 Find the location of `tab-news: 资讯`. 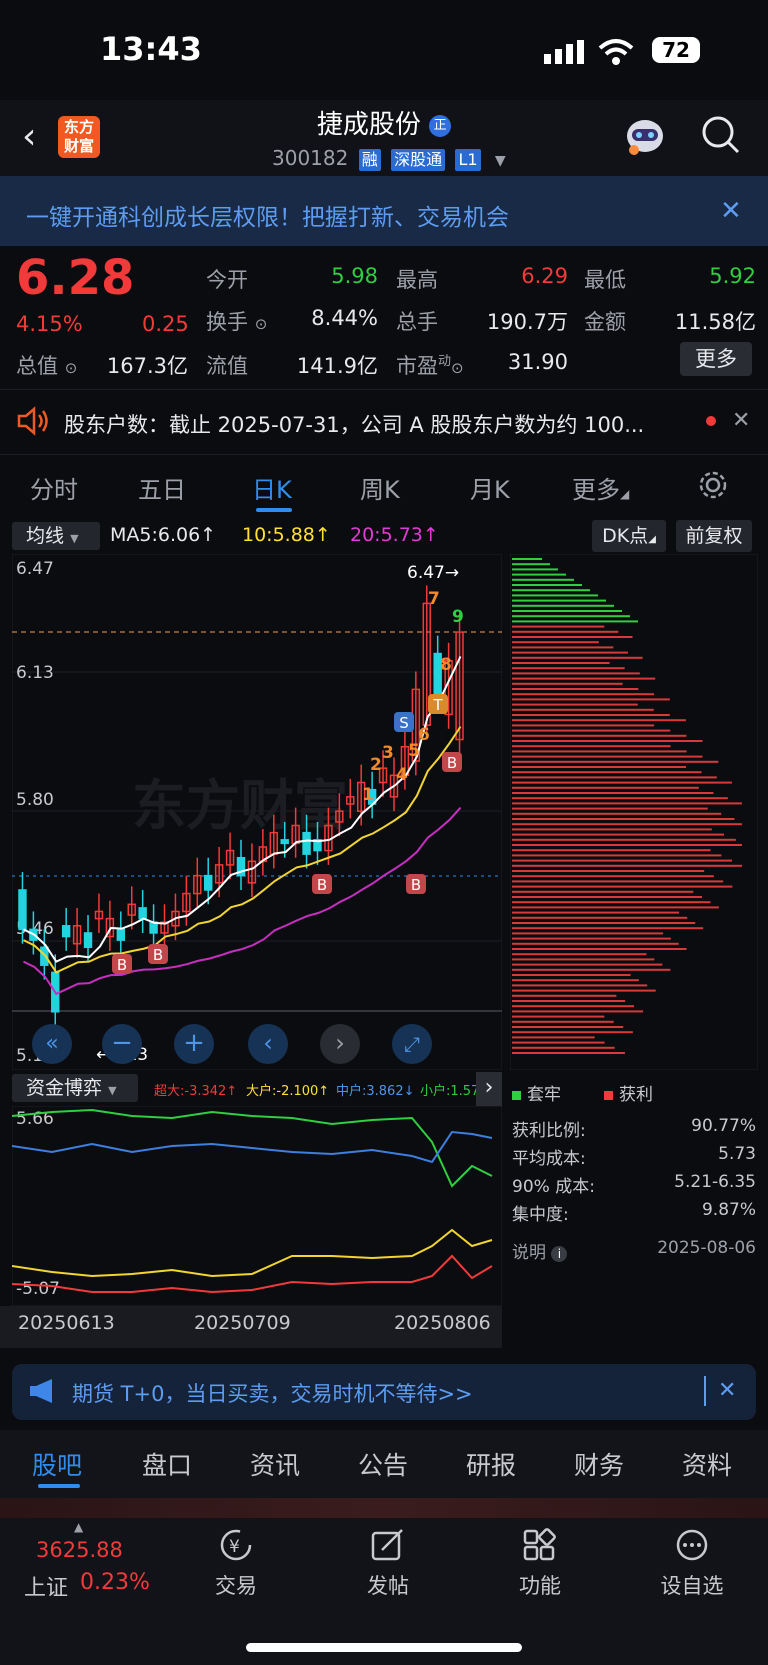

tab-news: 资讯 is located at coordinates (275, 1464).